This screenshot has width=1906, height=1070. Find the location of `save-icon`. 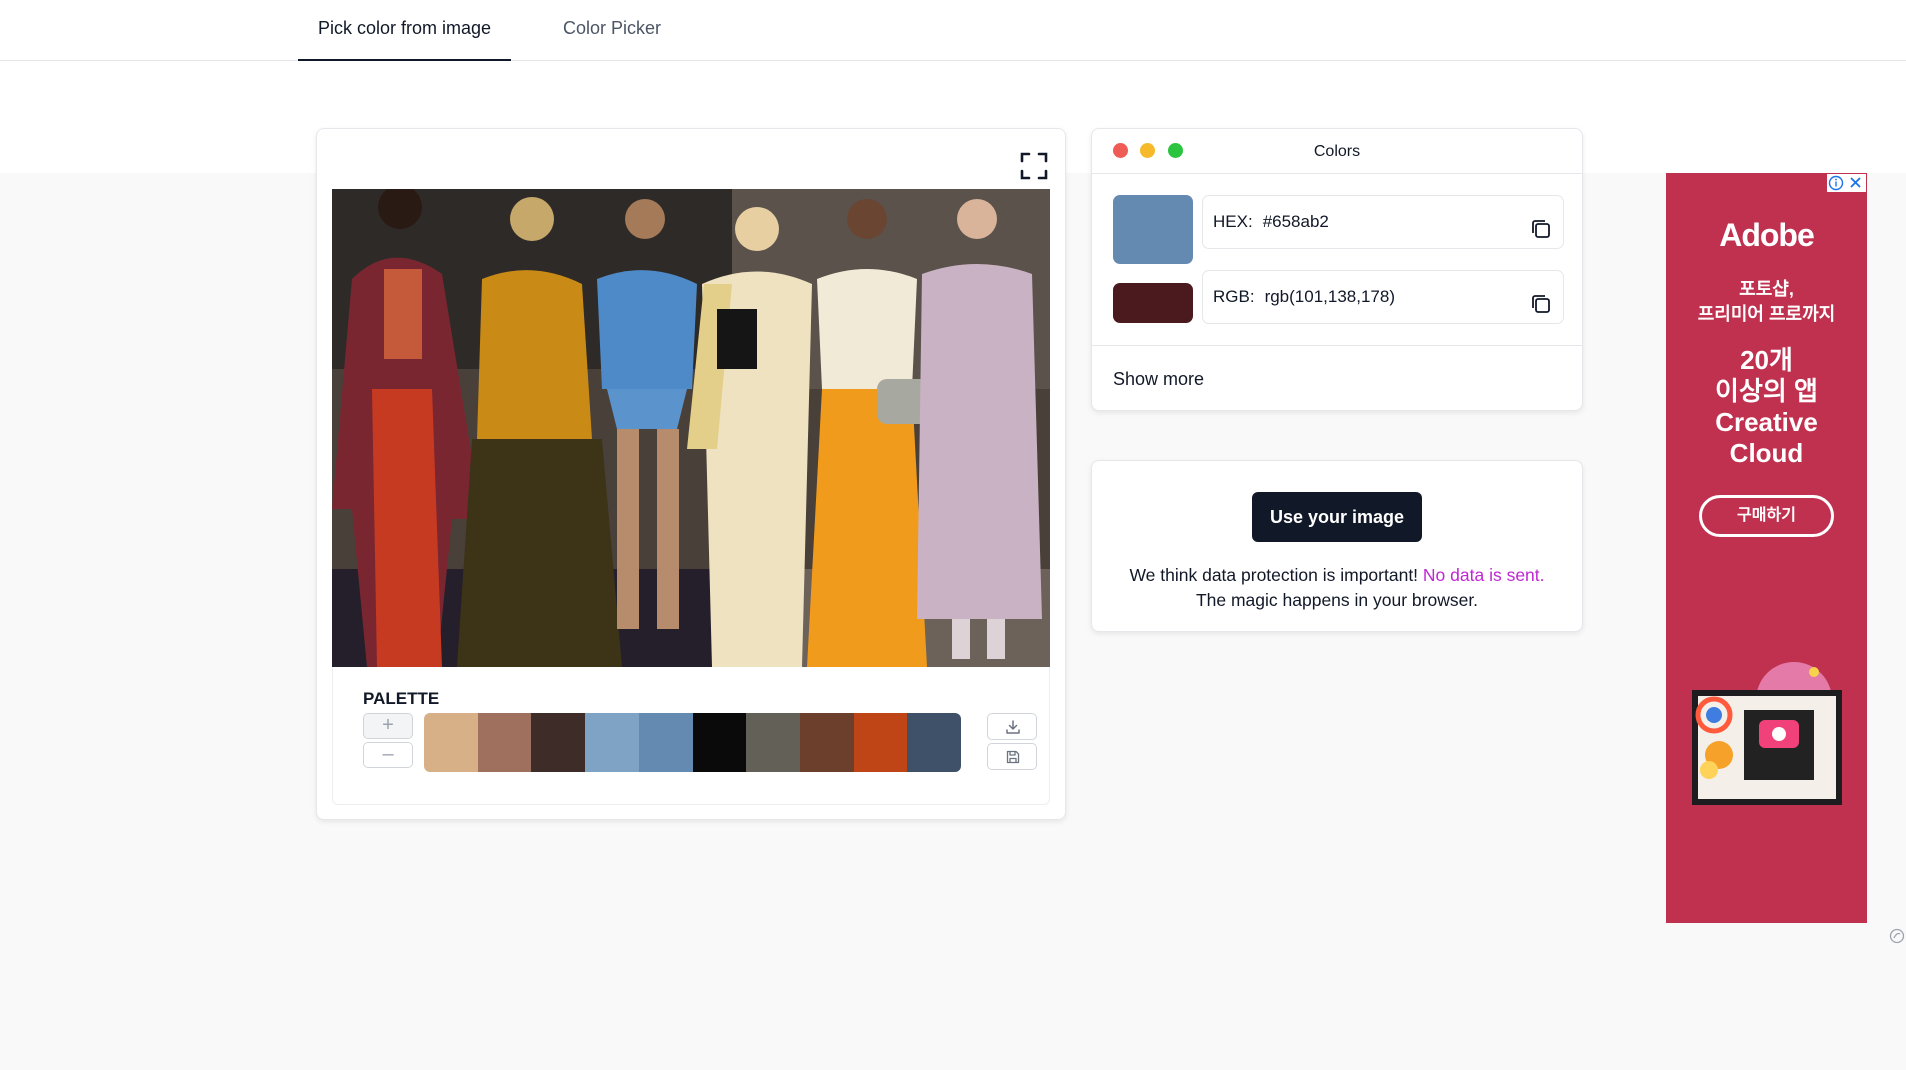

save-icon is located at coordinates (1013, 757).